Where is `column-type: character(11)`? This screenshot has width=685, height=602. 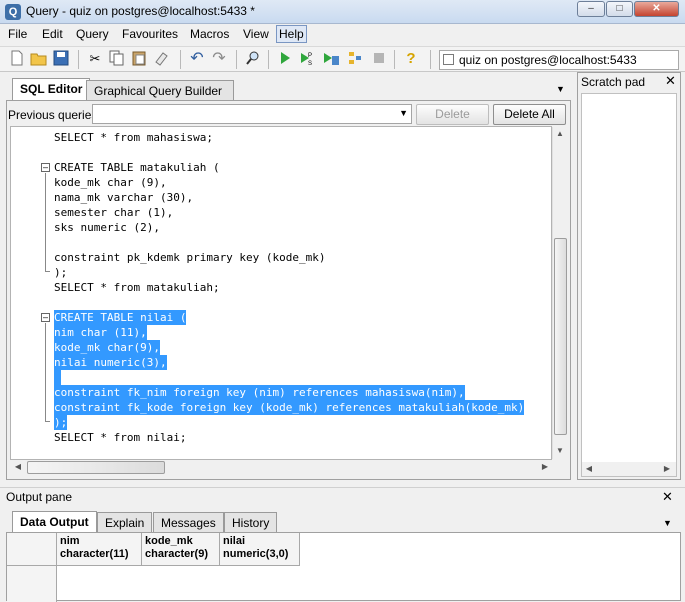 column-type: character(11) is located at coordinates (94, 554).